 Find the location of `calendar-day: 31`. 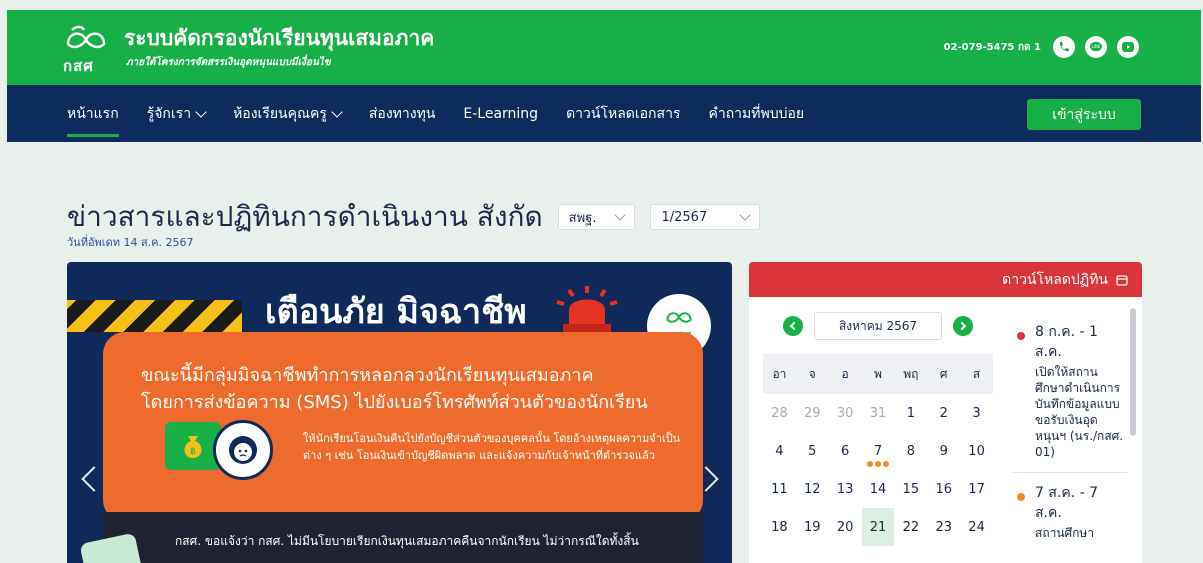

calendar-day: 31 is located at coordinates (878, 413).